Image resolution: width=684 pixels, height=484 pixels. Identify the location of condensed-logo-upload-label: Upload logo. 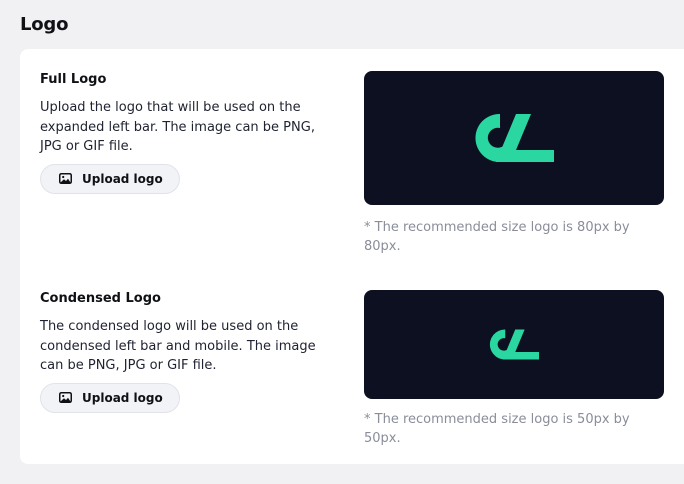
(122, 397).